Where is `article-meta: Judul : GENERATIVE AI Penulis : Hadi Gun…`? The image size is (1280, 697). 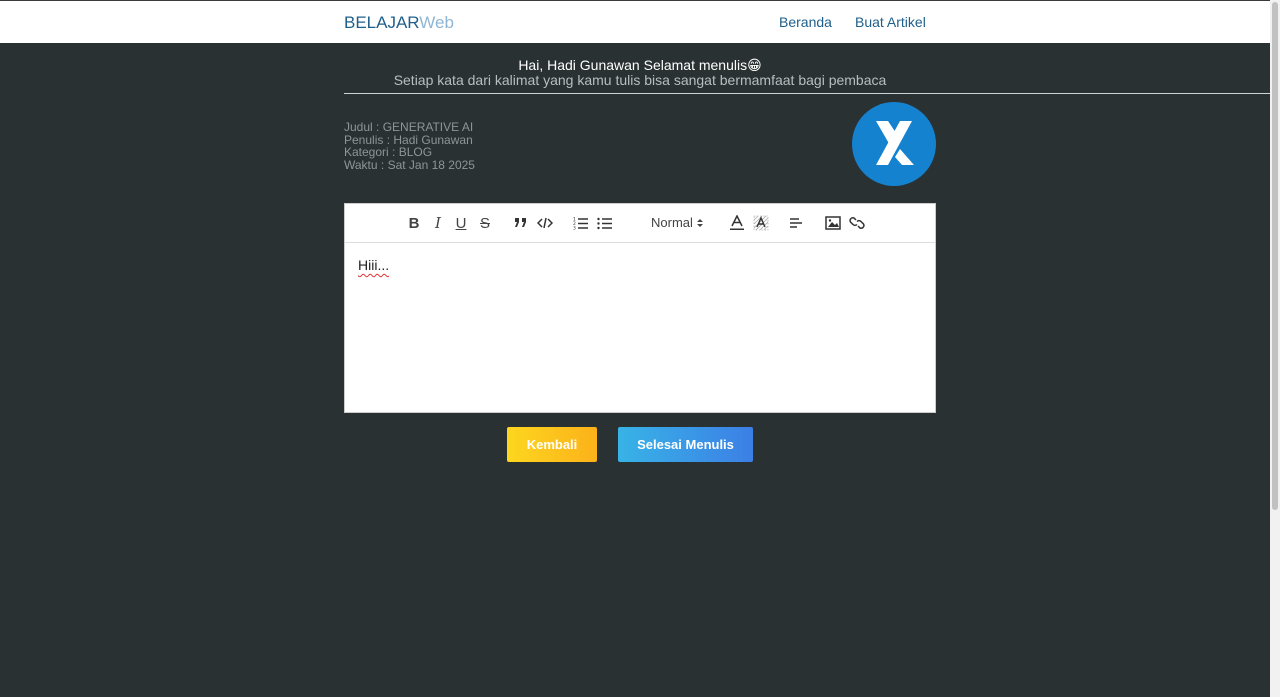 article-meta: Judul : GENERATIVE AI Penulis : Hadi Gun… is located at coordinates (409, 146).